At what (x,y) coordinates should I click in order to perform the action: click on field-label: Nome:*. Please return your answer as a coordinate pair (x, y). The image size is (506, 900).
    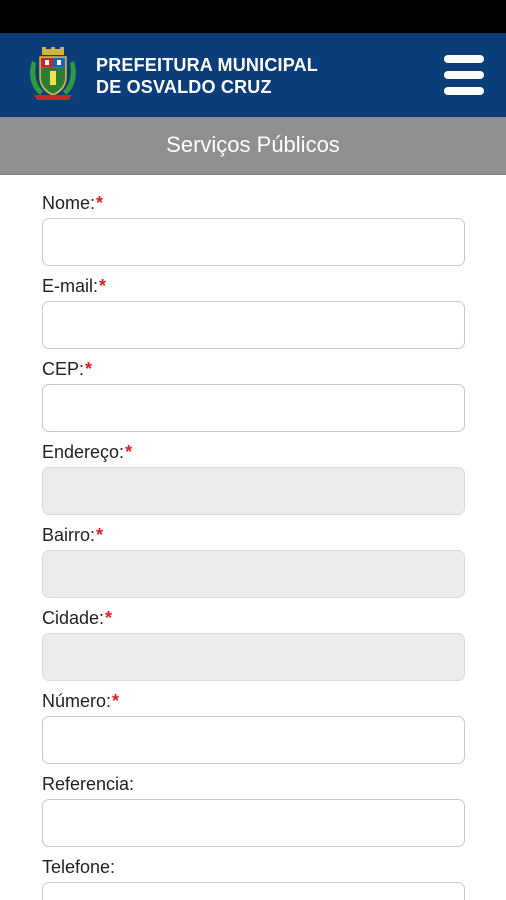
    Looking at the image, I should click on (73, 203).